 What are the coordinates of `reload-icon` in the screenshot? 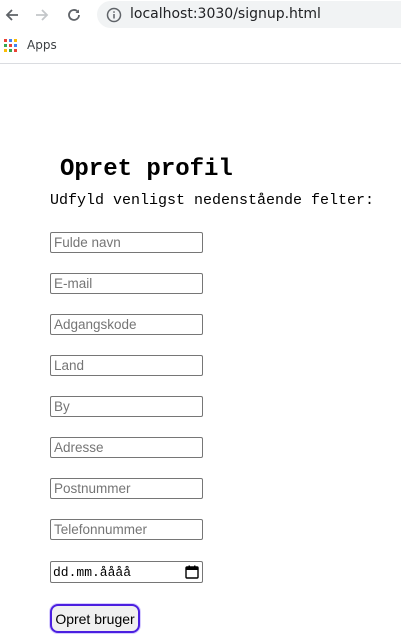 It's located at (74, 15).